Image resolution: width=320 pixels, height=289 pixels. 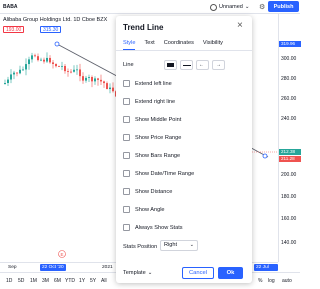 What do you see at coordinates (152, 119) in the screenshot?
I see `show-middle-point-checkbox: Show Middle Point` at bounding box center [152, 119].